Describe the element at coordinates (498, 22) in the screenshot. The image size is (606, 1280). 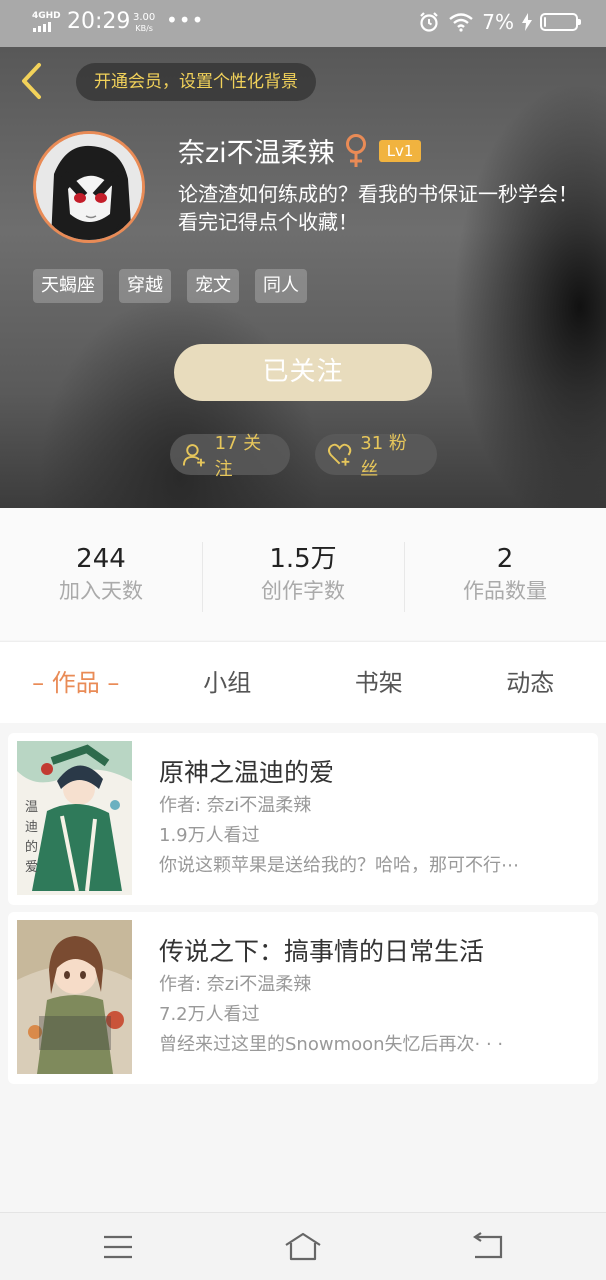
I see `battery-percent: 7%` at that location.